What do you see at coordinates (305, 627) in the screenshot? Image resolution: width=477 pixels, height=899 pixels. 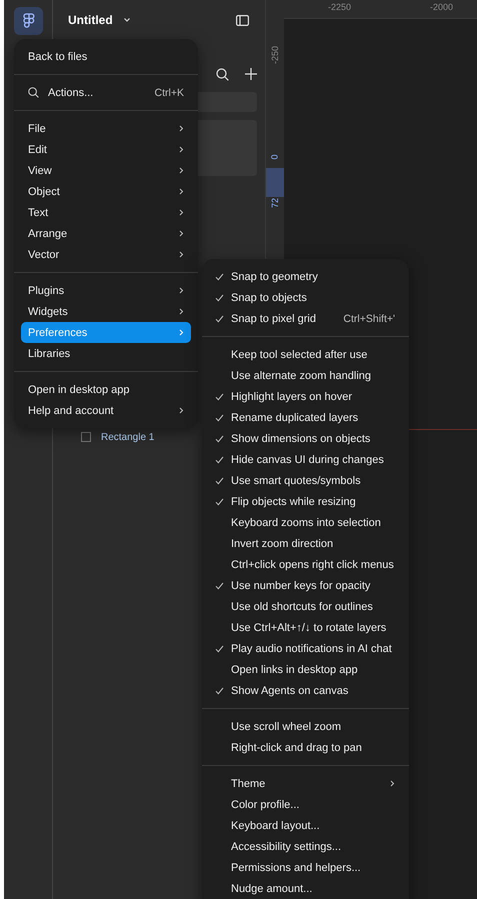 I see `menu-item: Use Ctrl+Alt+↑/↓ to rotate layers` at bounding box center [305, 627].